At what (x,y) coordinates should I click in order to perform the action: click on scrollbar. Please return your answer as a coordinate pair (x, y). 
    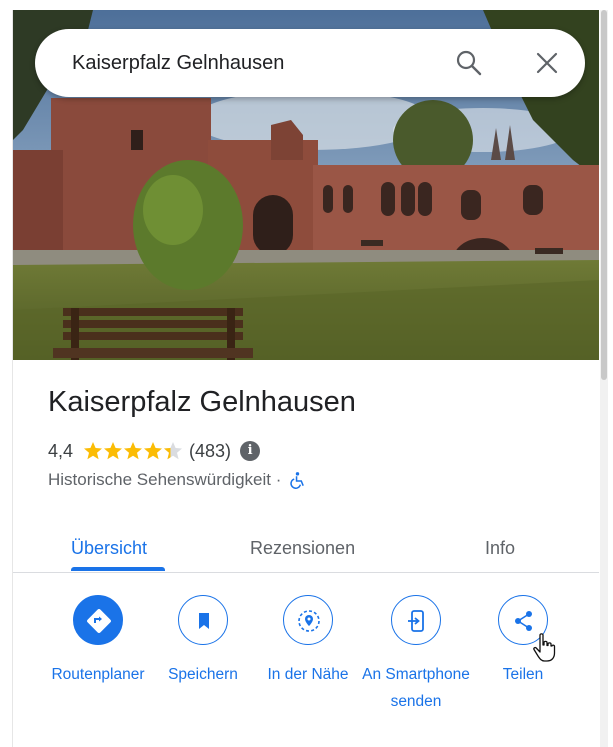
    Looking at the image, I should click on (604, 378).